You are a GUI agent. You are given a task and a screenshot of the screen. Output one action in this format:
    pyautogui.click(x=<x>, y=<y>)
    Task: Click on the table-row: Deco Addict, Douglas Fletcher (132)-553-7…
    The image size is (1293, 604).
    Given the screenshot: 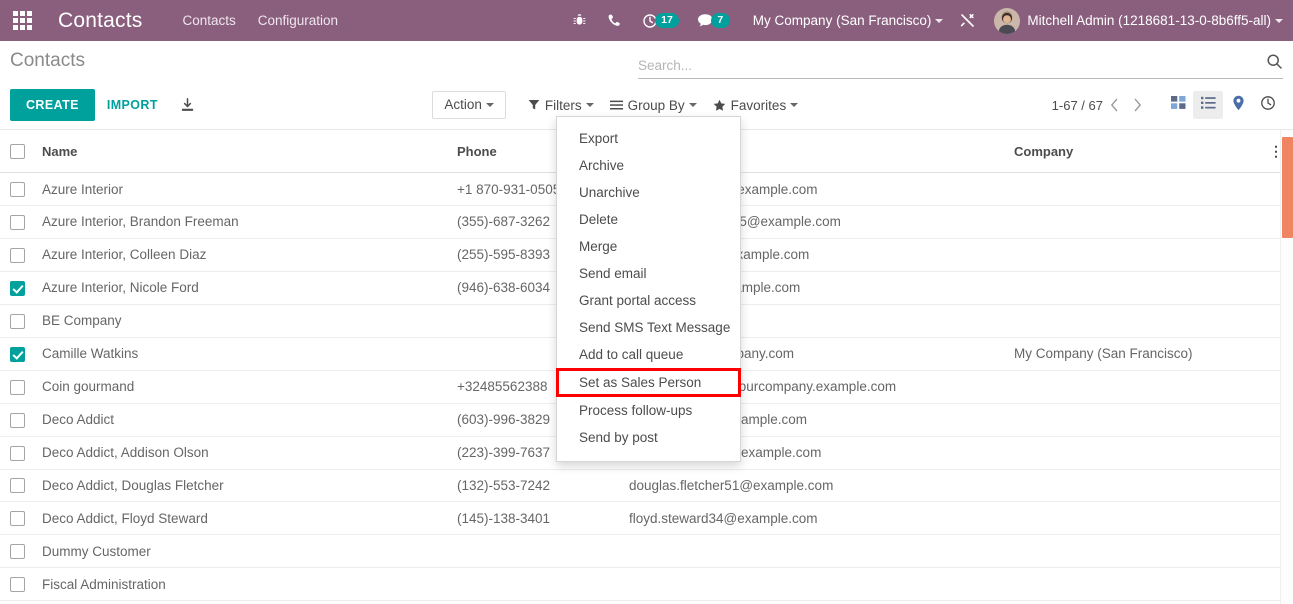 What is the action you would take?
    pyautogui.click(x=640, y=486)
    